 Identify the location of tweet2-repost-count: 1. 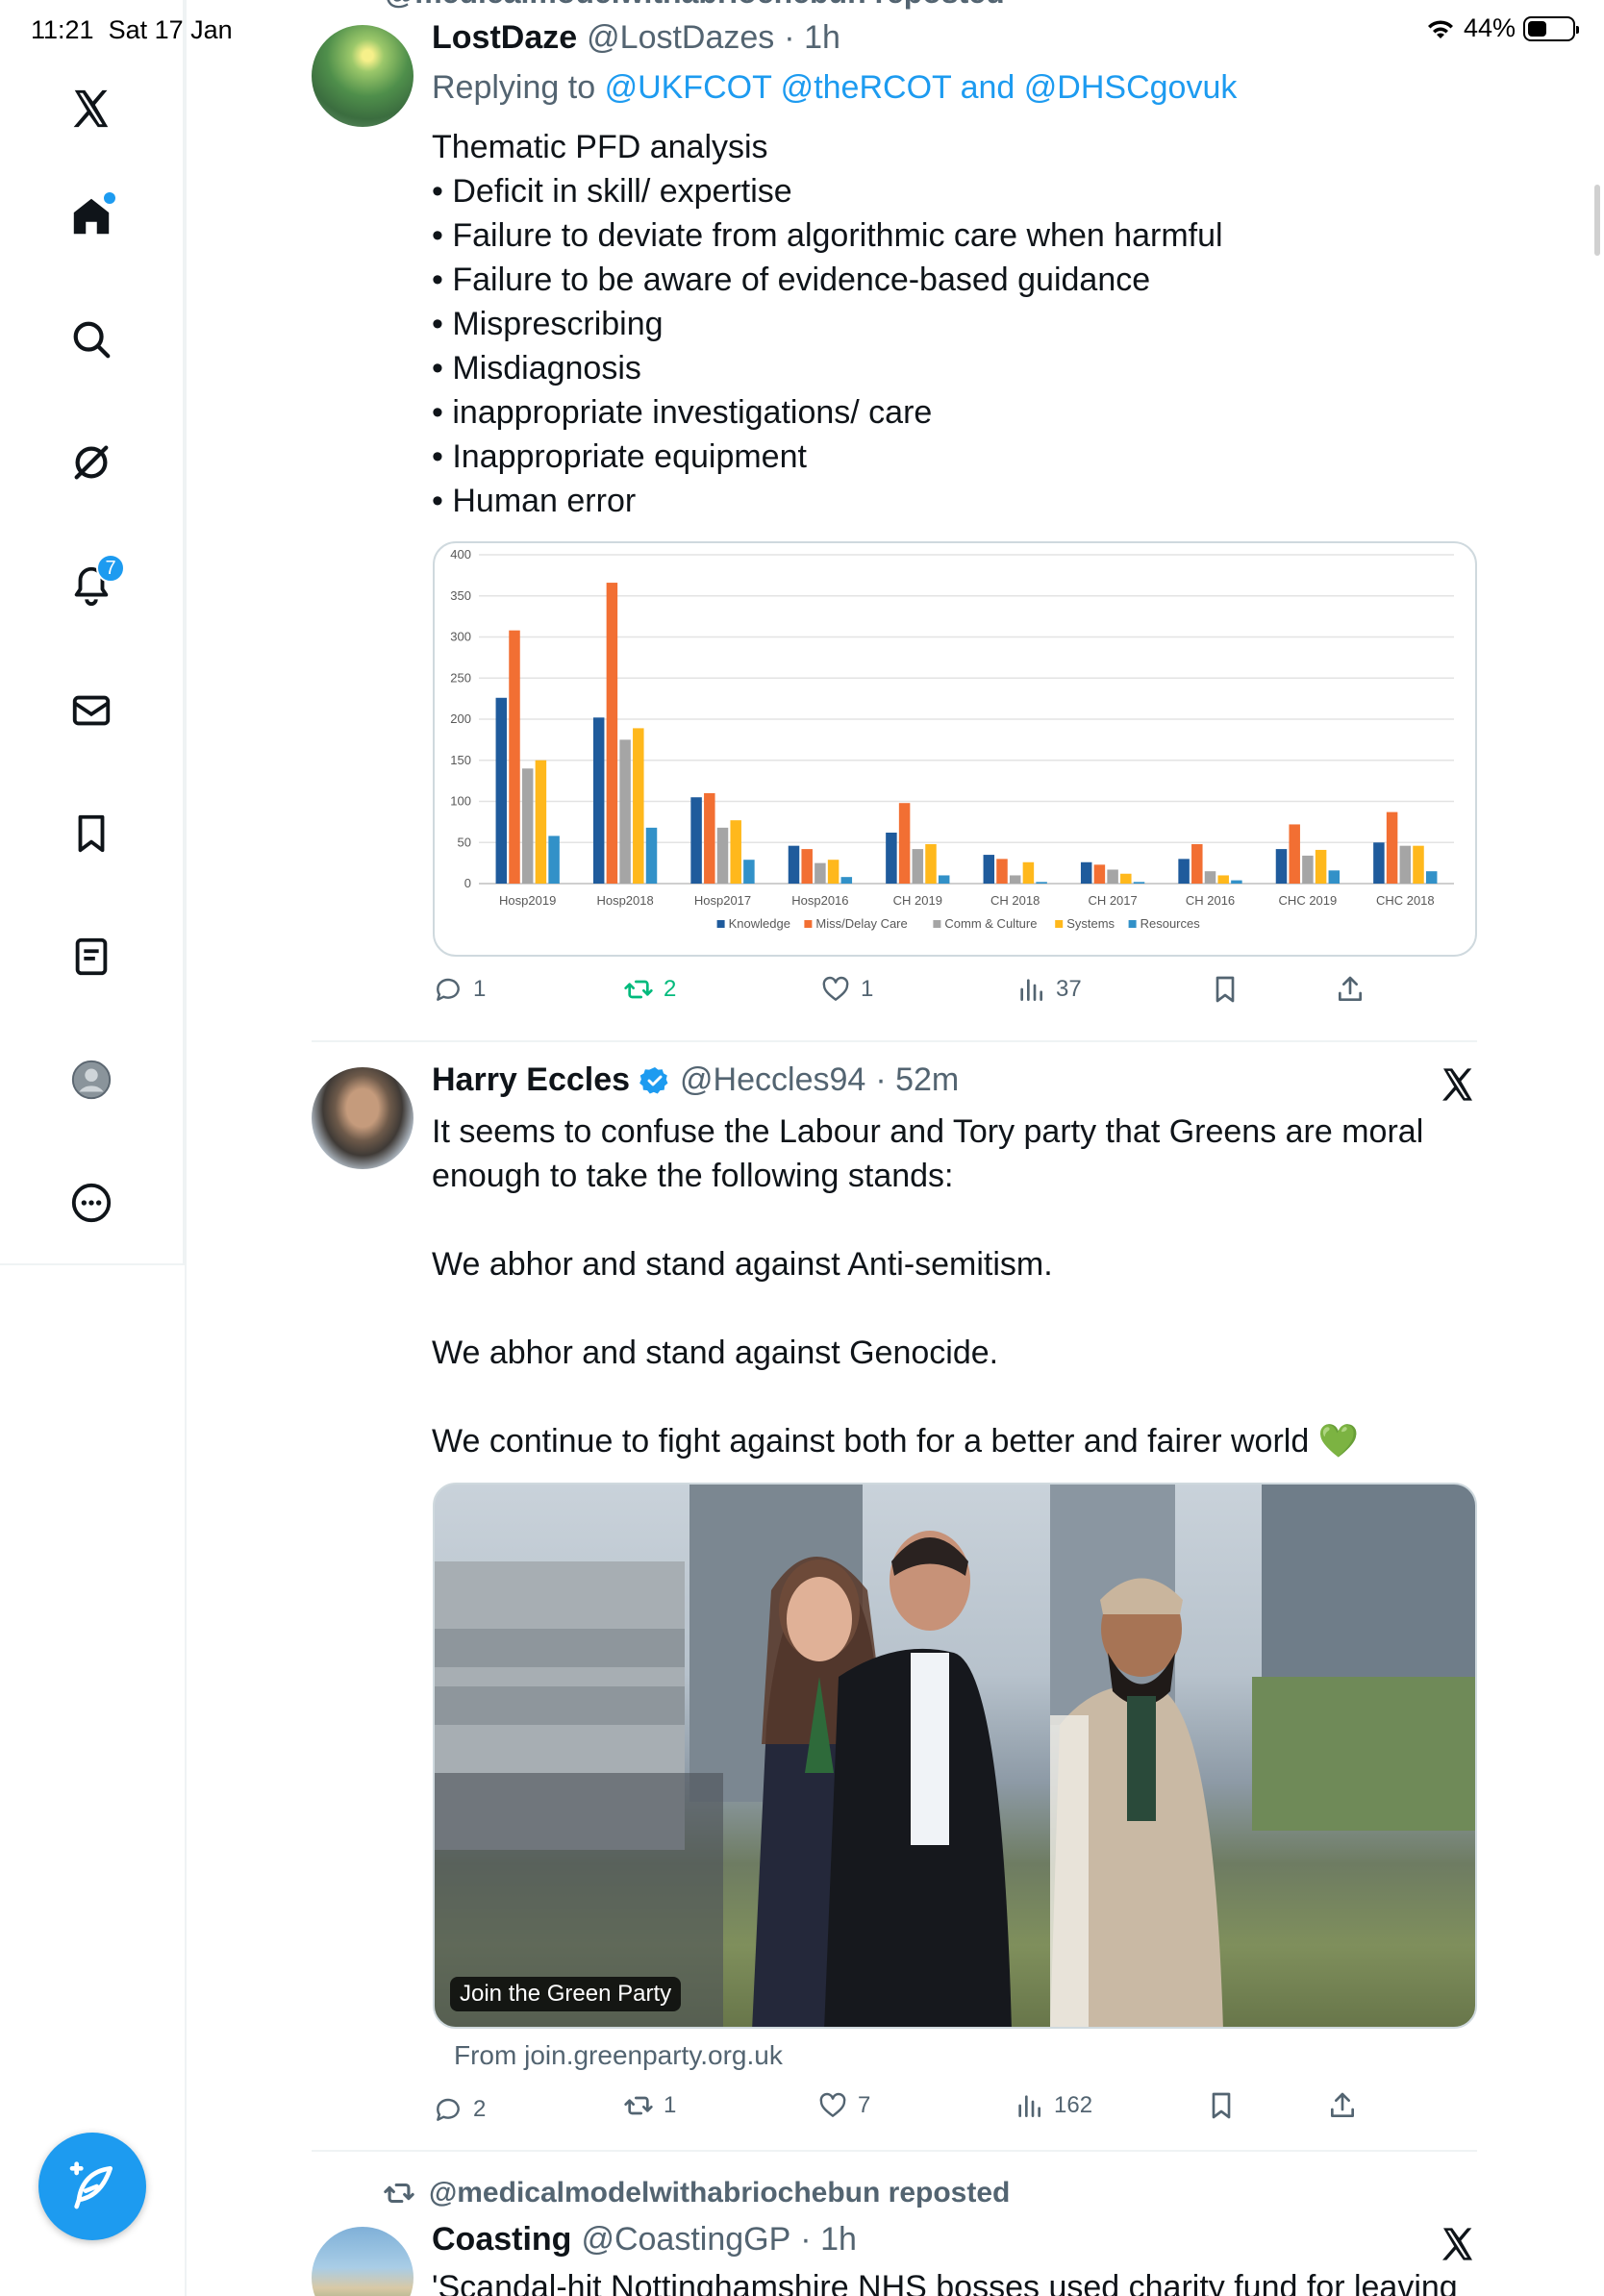
(670, 2105).